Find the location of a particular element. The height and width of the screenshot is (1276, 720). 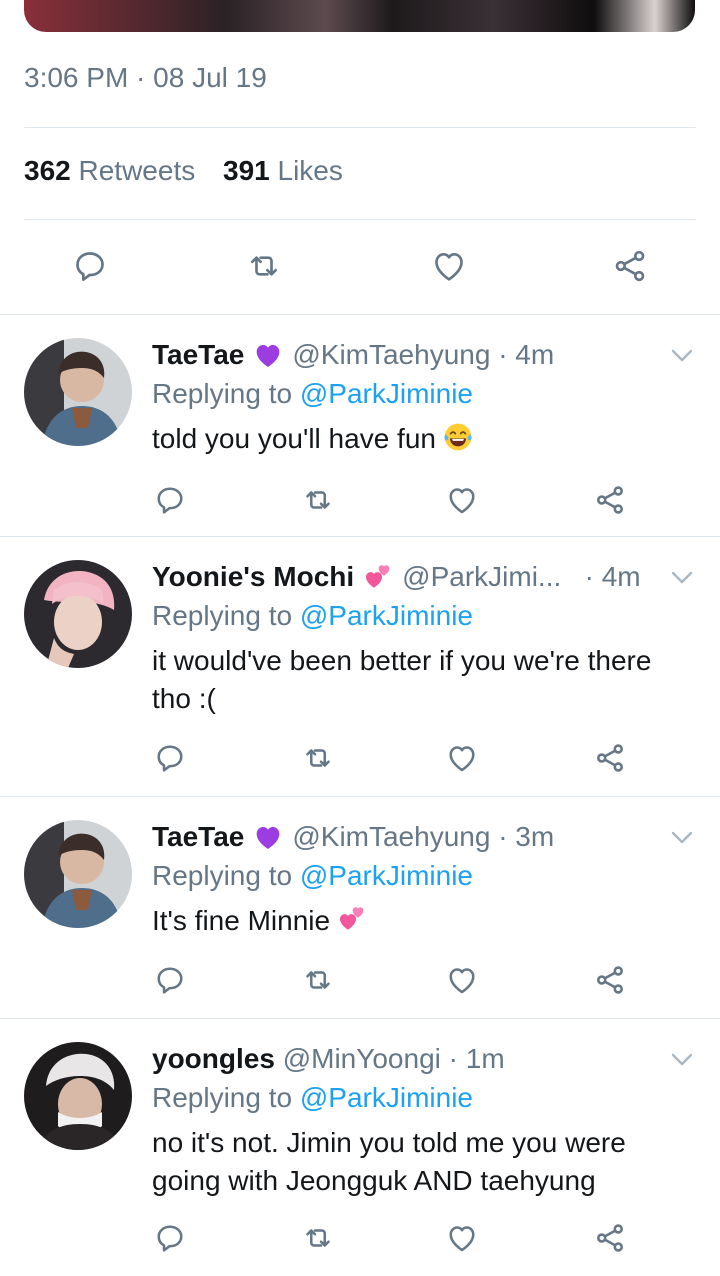

reply-time: · 1m is located at coordinates (476, 1058).